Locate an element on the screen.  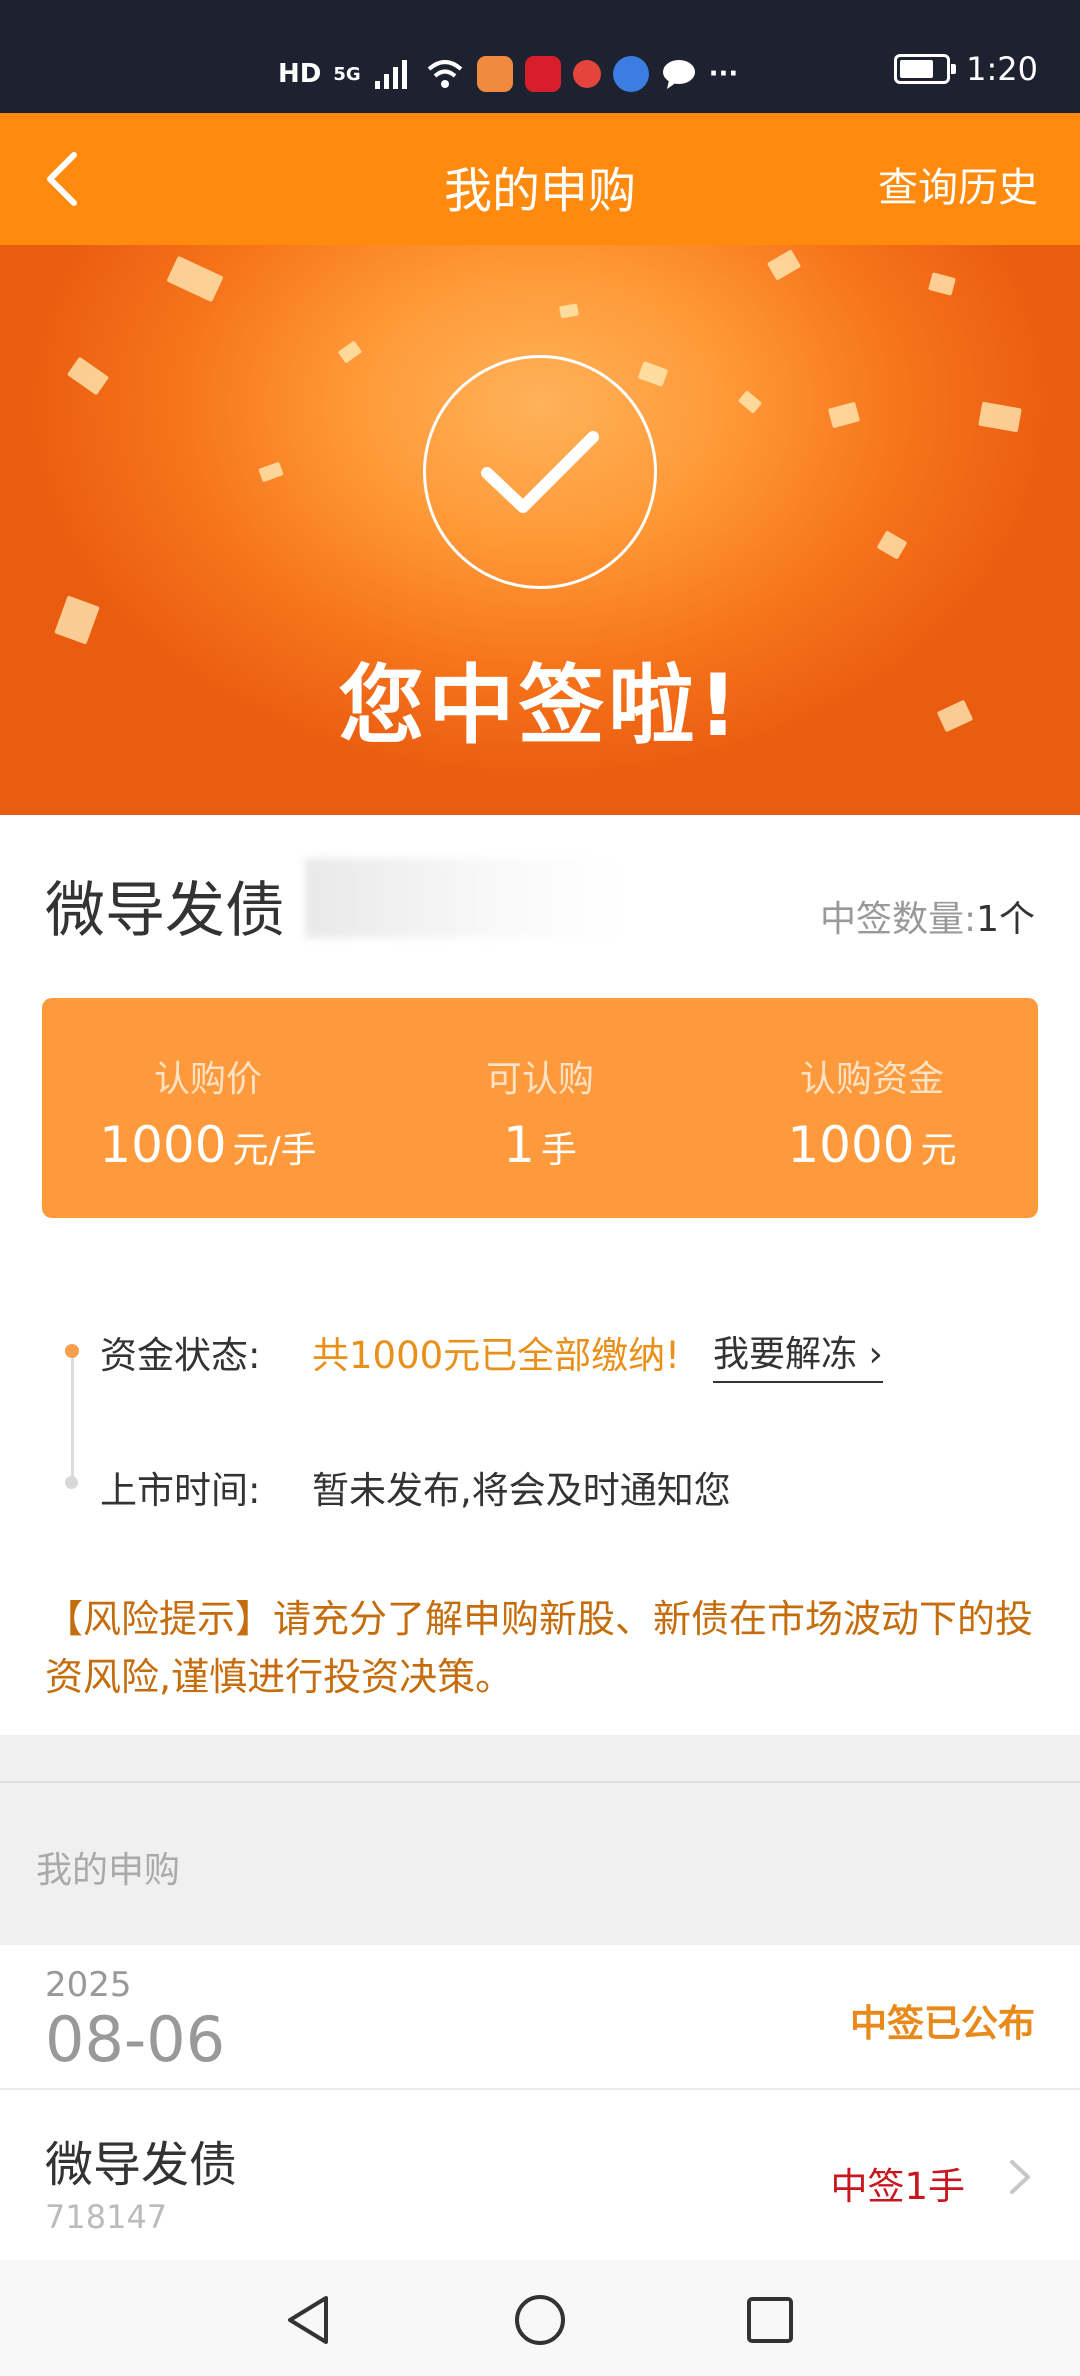
funds-number: 1000 is located at coordinates (851, 1145).